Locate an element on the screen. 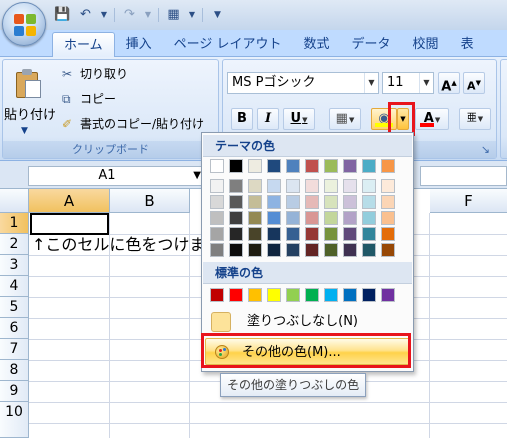 The width and height of the screenshot is (507, 438). undo-dropdown-icon: ▼ is located at coordinates (104, 15).